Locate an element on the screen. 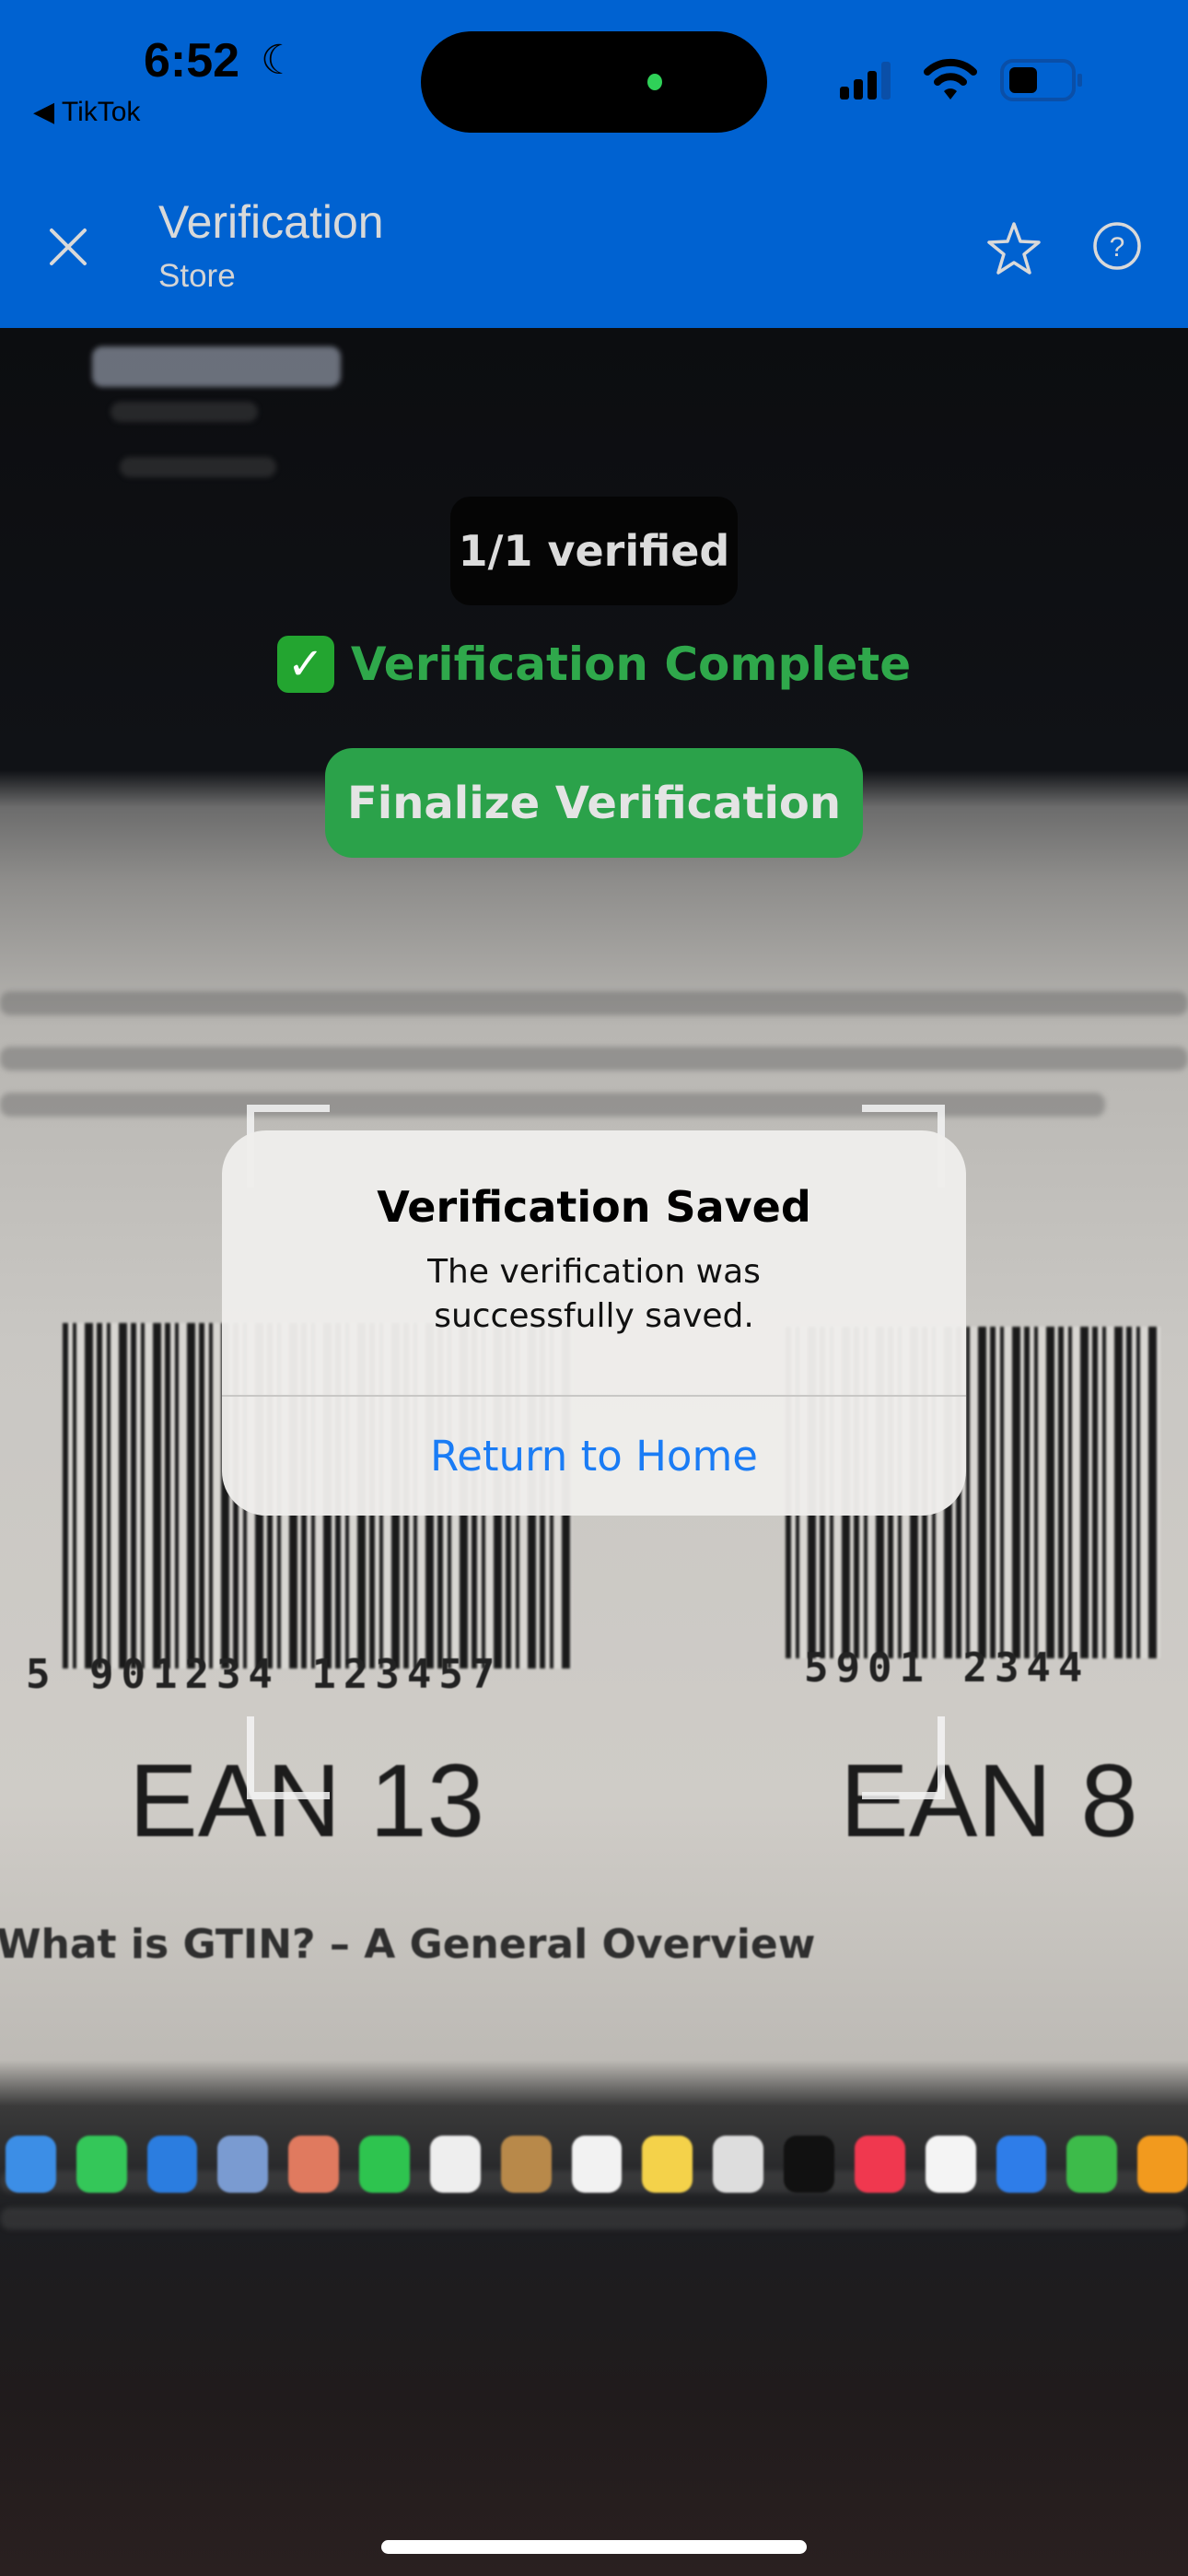 This screenshot has height=2576, width=1188. blurred-dock is located at coordinates (594, 2172).